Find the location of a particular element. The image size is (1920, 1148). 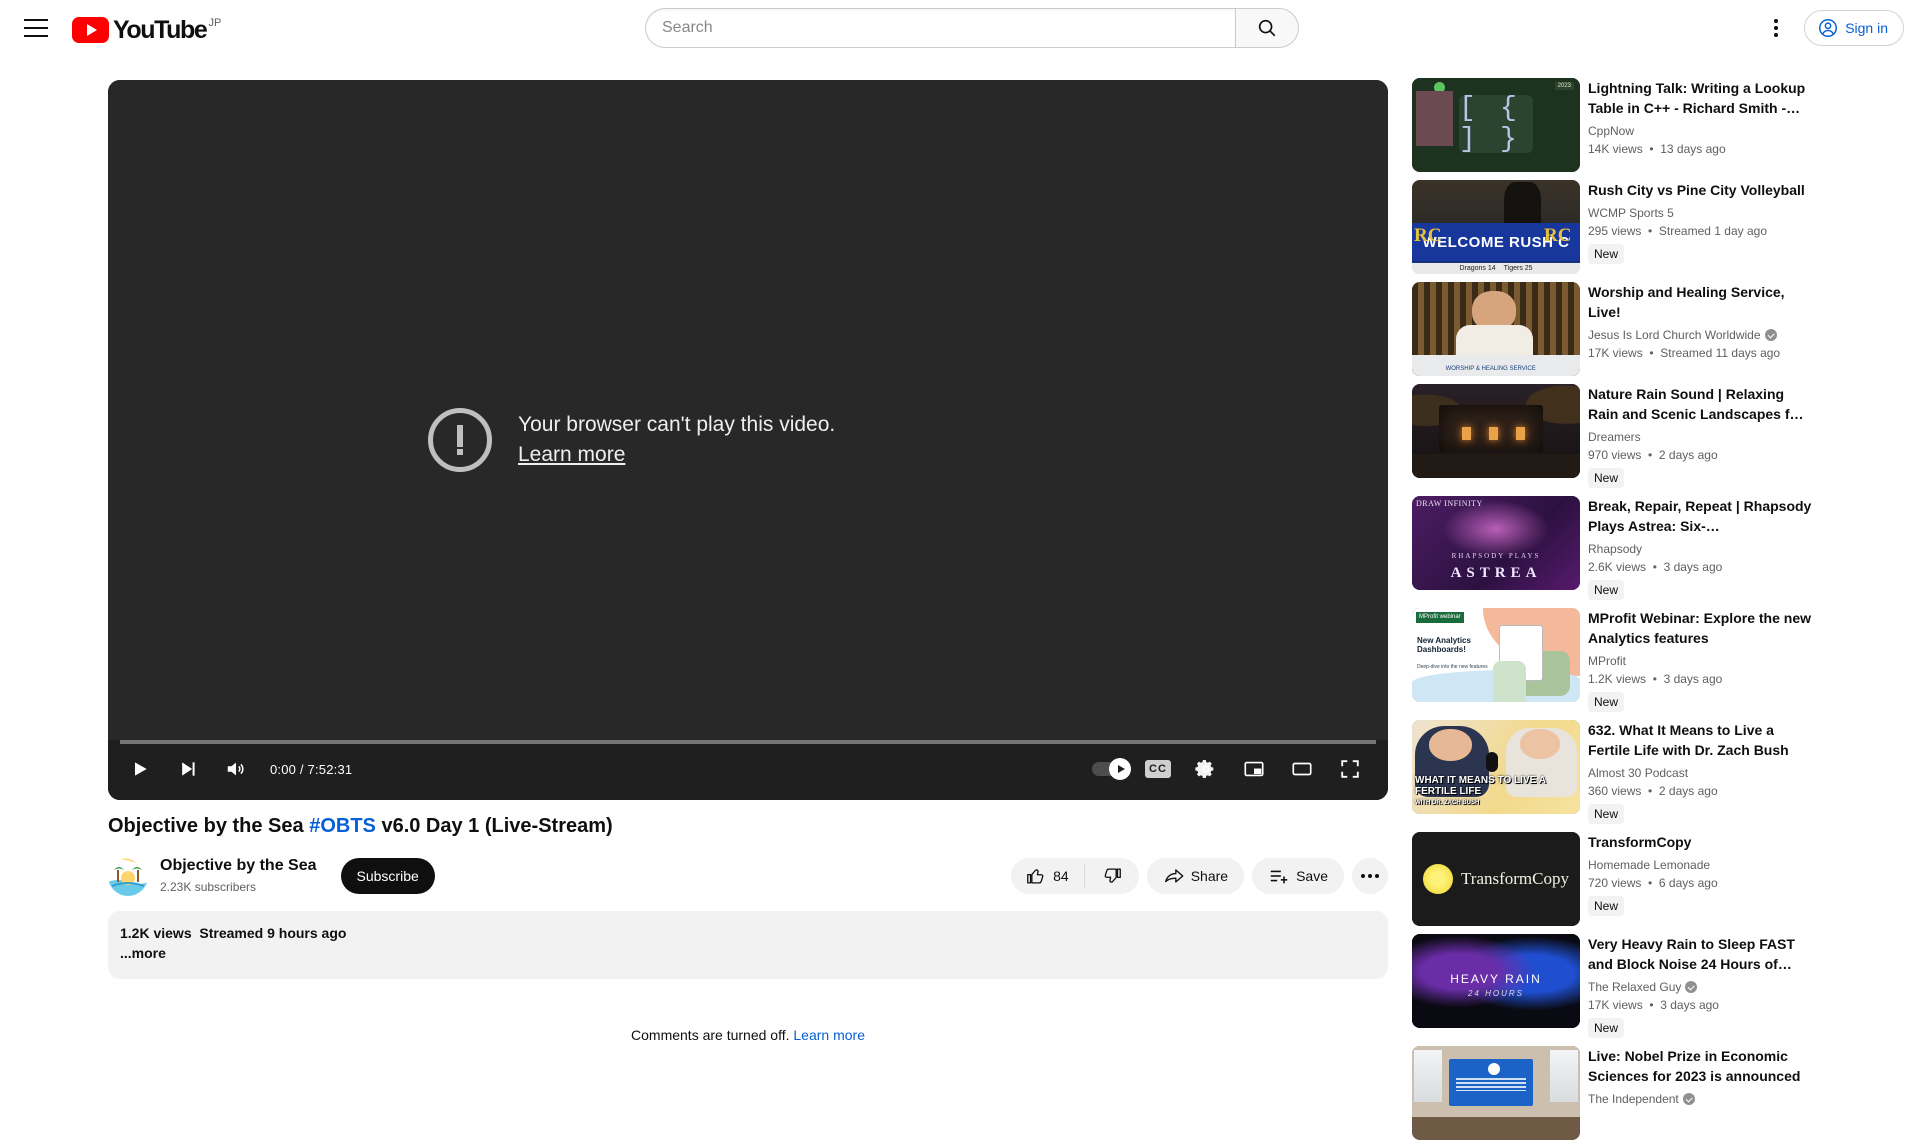

settings-gear-icon is located at coordinates (1204, 769).